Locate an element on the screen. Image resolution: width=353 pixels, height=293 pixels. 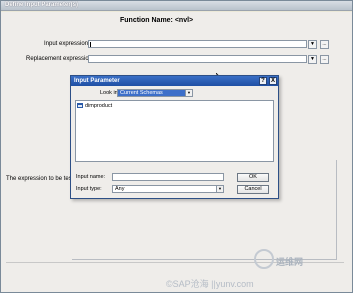
look-in-select: Current Schemas ▼ is located at coordinates (155, 93).